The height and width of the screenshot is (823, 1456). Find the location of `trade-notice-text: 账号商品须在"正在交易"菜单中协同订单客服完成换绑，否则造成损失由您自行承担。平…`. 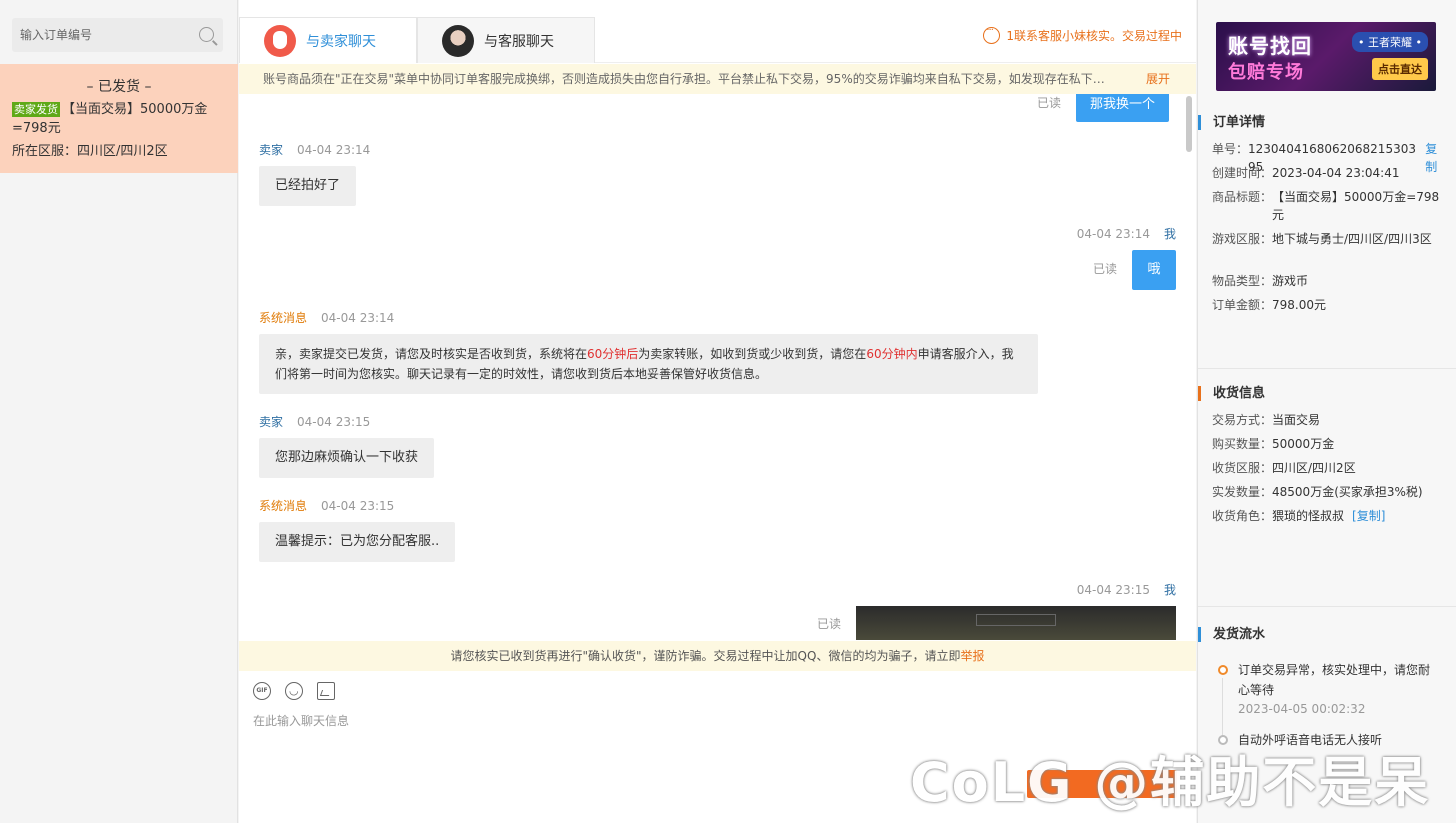

trade-notice-text: 账号商品须在"正在交易"菜单中协同订单客服完成换绑，否则造成损失由您自行承担。平… is located at coordinates (688, 79).